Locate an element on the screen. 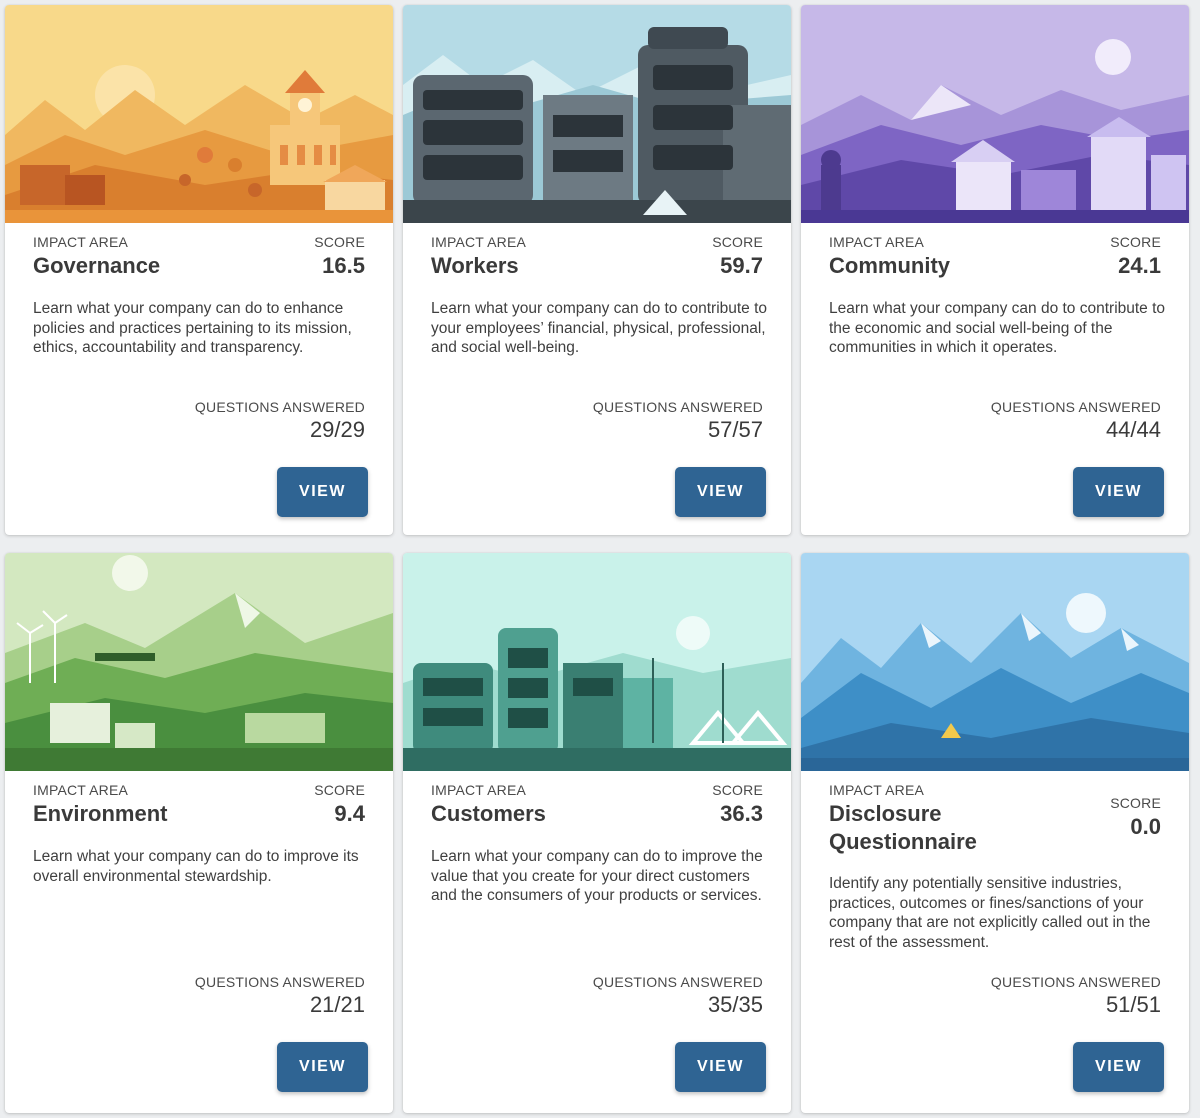 The width and height of the screenshot is (1200, 1118). mountains-illustration is located at coordinates (995, 662).